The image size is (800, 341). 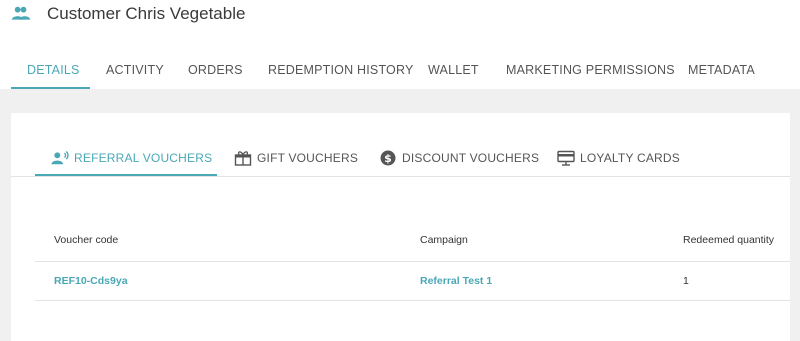 I want to click on page-title: Customer Chris Vegetable, so click(x=146, y=13).